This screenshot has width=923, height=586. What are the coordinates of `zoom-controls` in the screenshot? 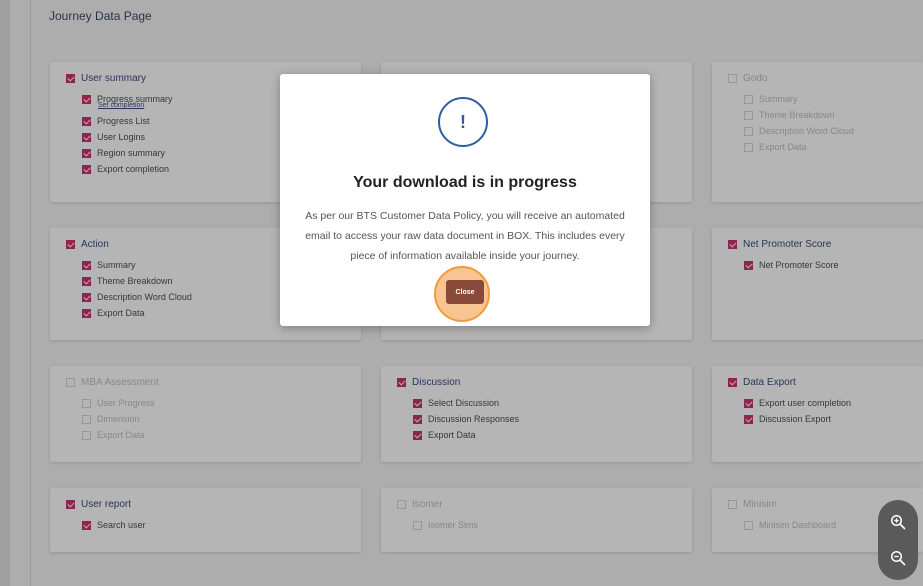 It's located at (898, 540).